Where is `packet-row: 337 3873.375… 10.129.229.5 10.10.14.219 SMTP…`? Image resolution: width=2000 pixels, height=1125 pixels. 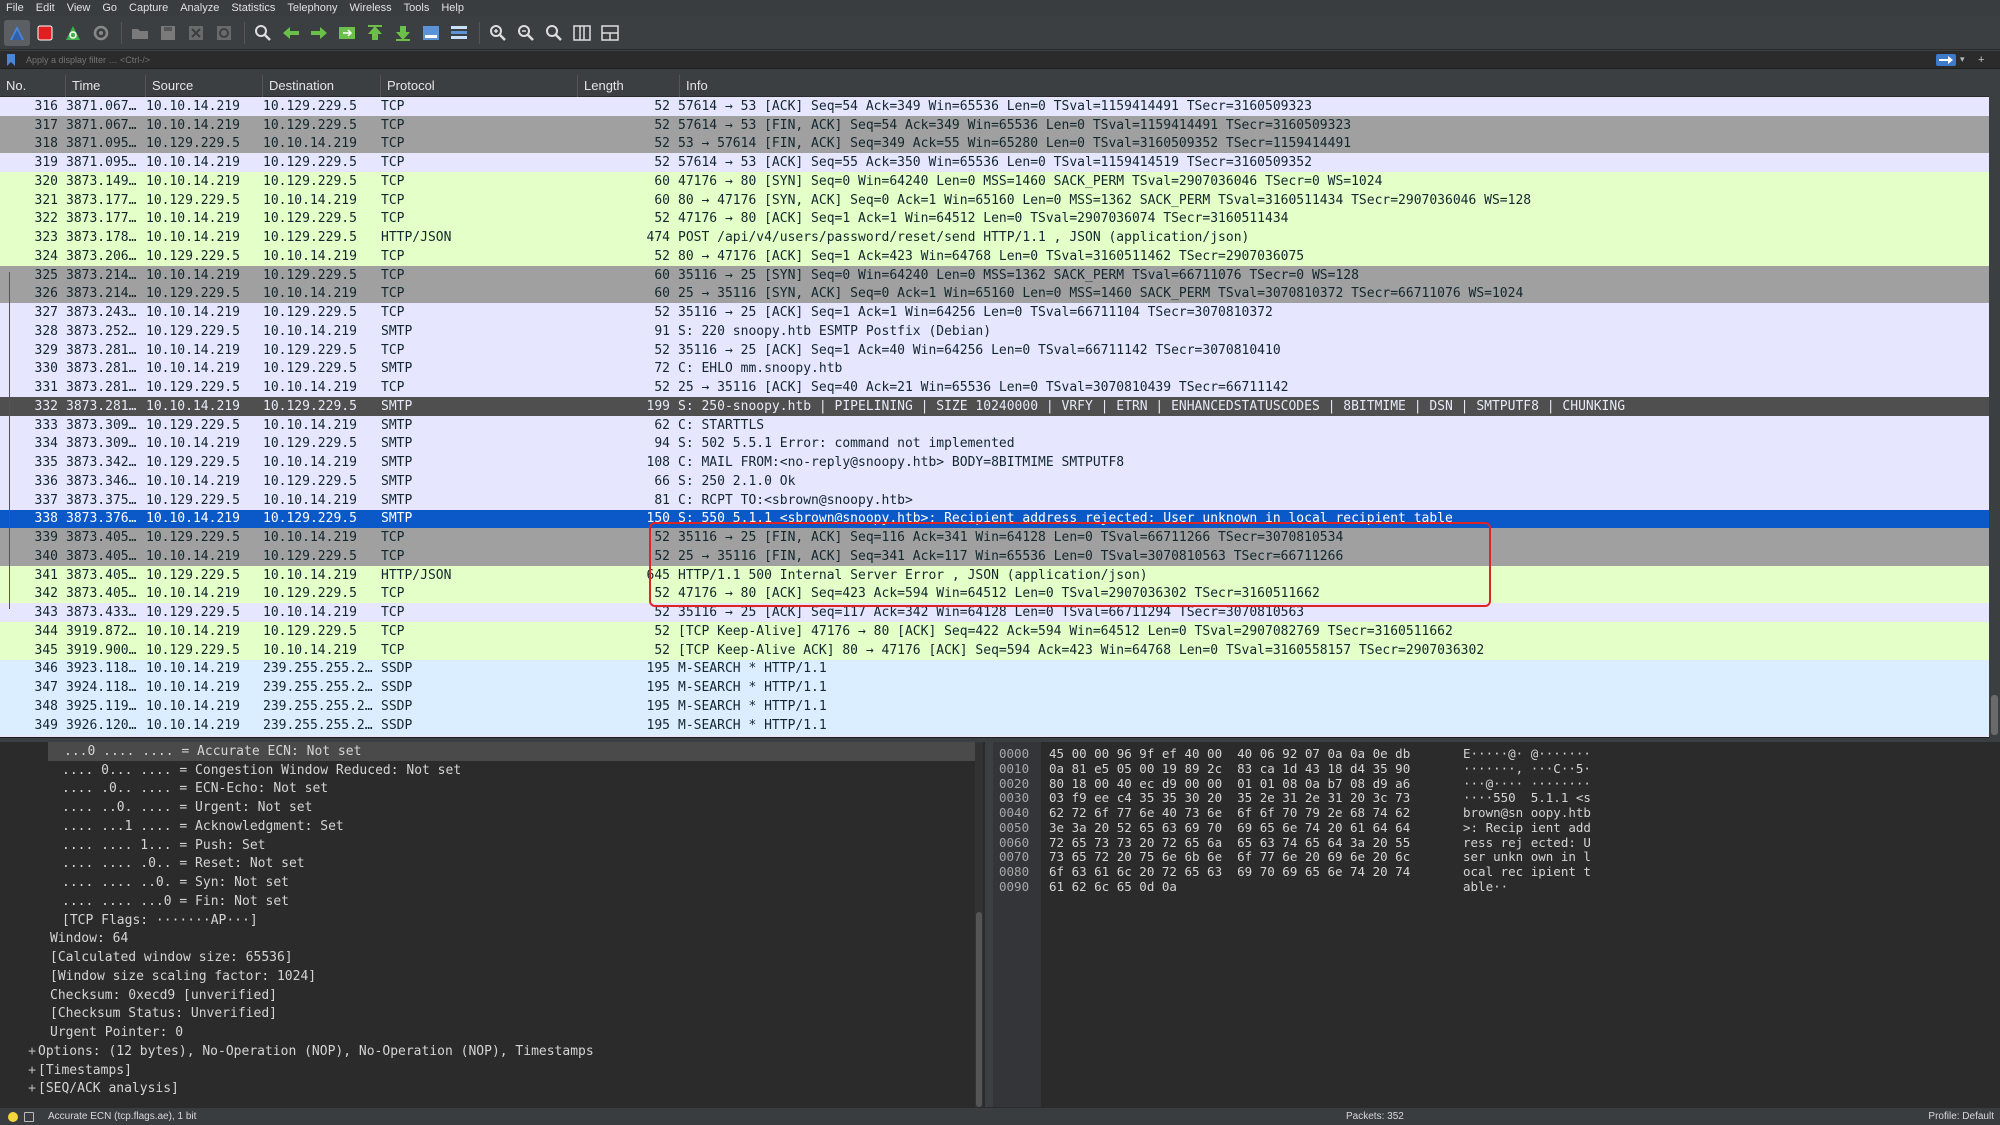
packet-row: 337 3873.375… 10.129.229.5 10.10.14.219 SMTP… is located at coordinates (994, 500).